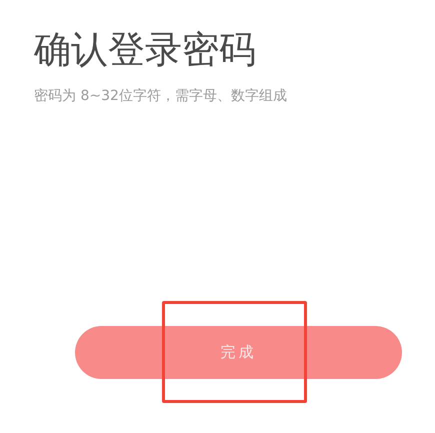 Image resolution: width=435 pixels, height=433 pixels. I want to click on page-title: 确认登录密码, so click(145, 50).